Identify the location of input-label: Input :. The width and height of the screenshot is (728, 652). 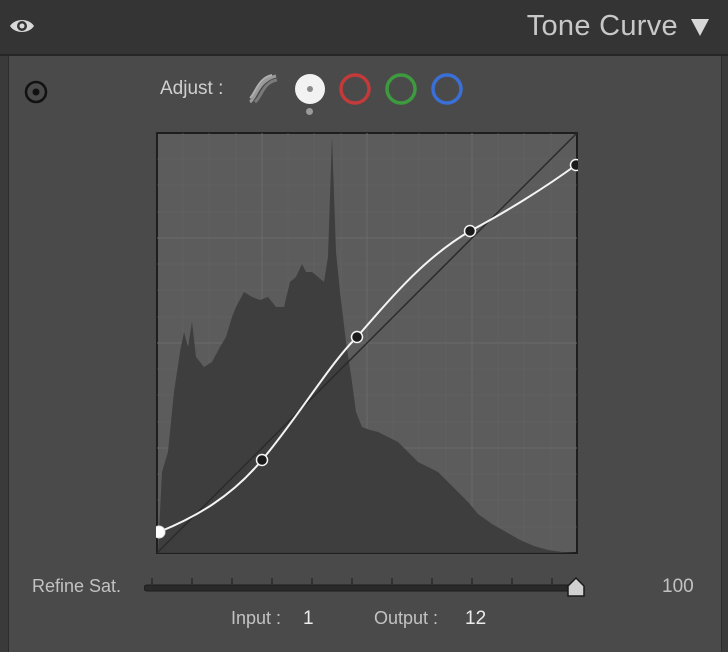
(256, 618).